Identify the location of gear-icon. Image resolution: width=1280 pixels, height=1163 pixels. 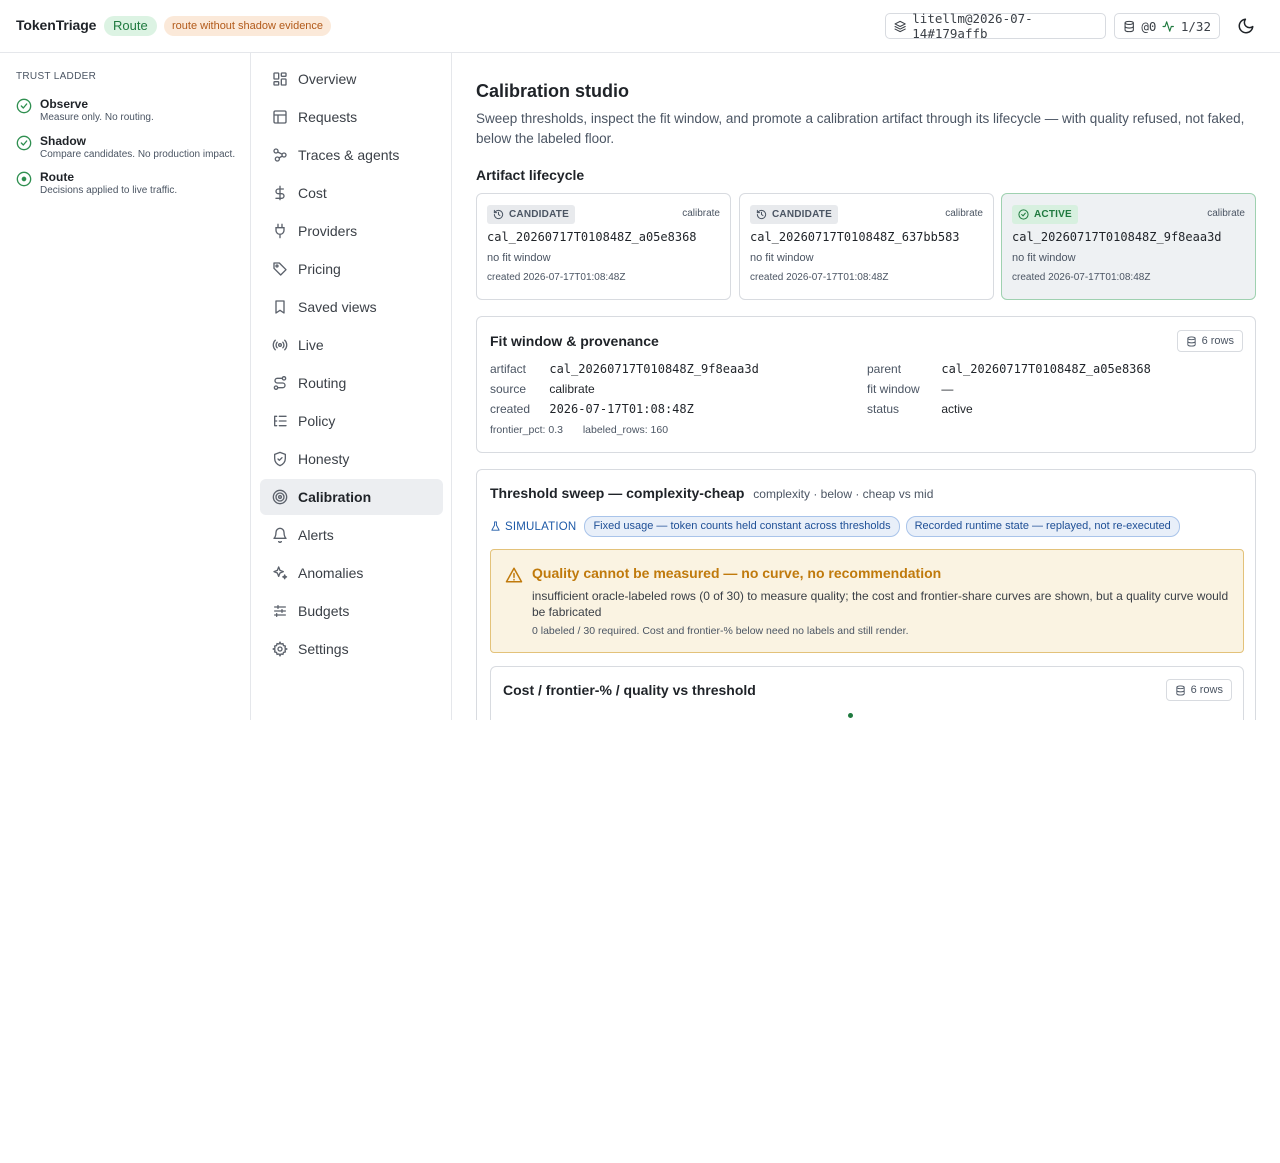
(280, 649).